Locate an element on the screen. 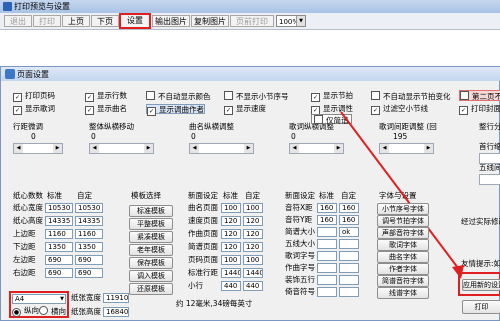 The image size is (500, 321). back-window-title: 打印预览与设置 is located at coordinates (42, 6).